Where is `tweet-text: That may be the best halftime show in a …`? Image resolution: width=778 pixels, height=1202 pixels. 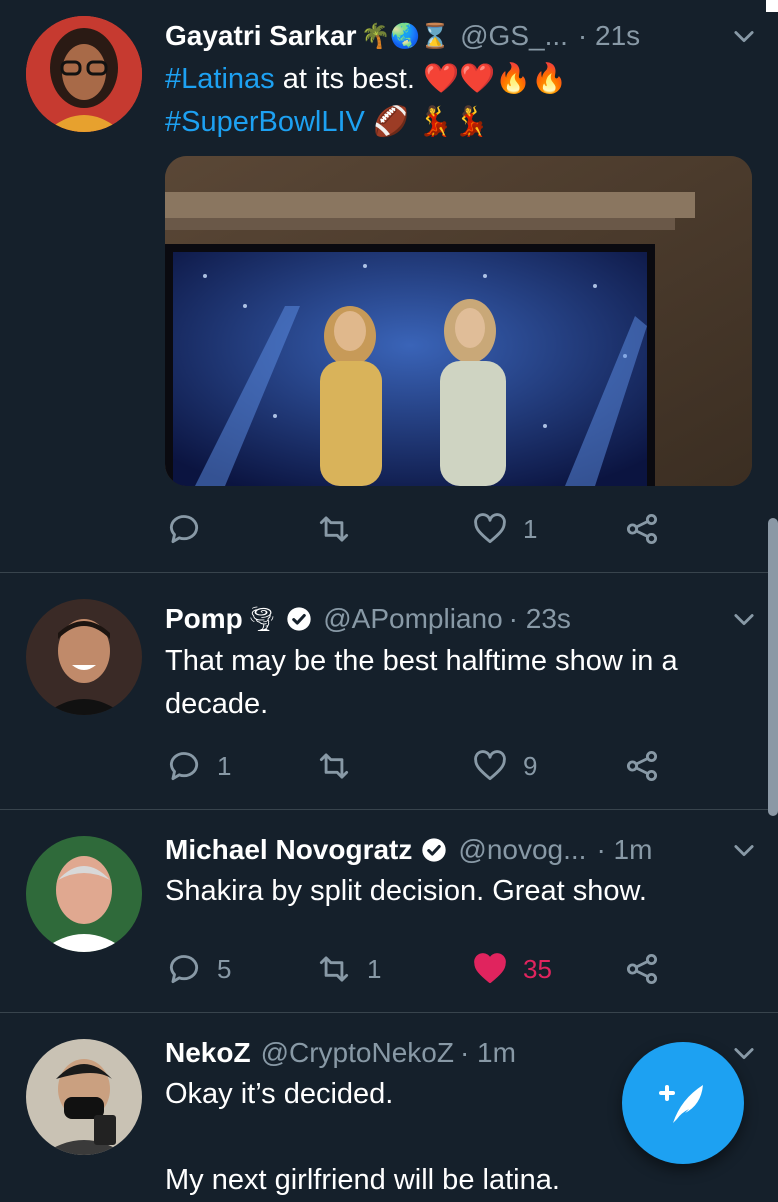
tweet-text: That may be the best halftime show in a … is located at coordinates (421, 682).